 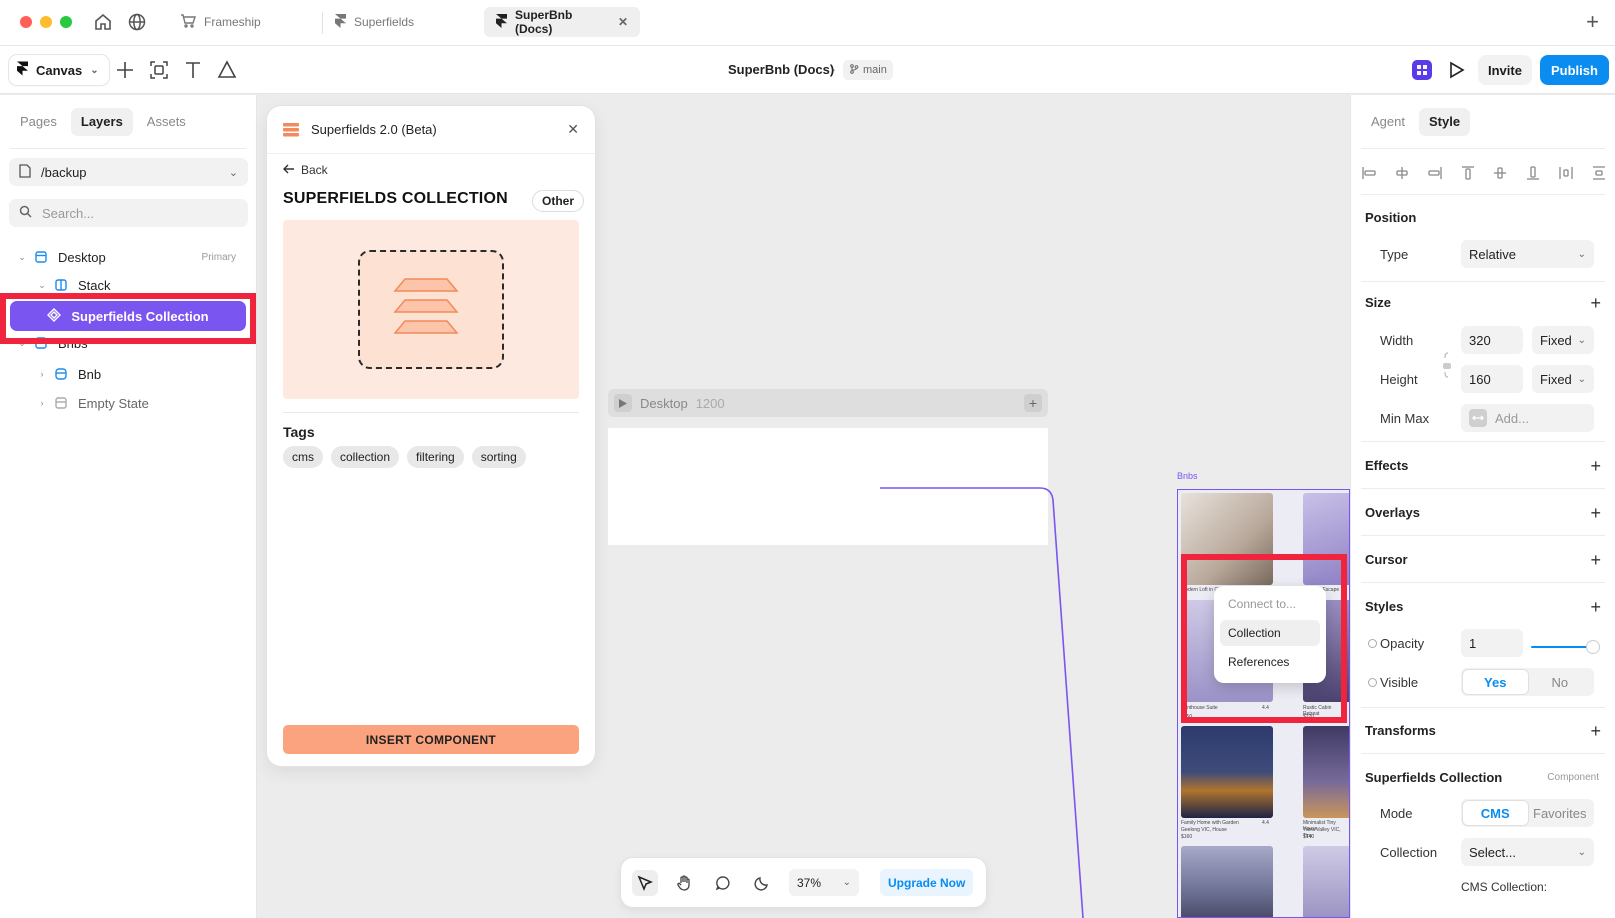 I want to click on width-mode-select: Fixed ⌄, so click(x=1563, y=340).